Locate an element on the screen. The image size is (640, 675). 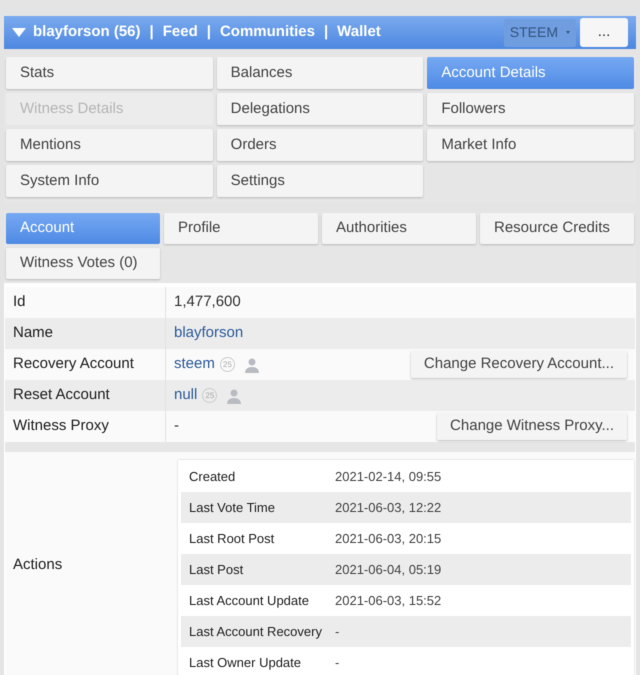
field-label: Name is located at coordinates (33, 333).